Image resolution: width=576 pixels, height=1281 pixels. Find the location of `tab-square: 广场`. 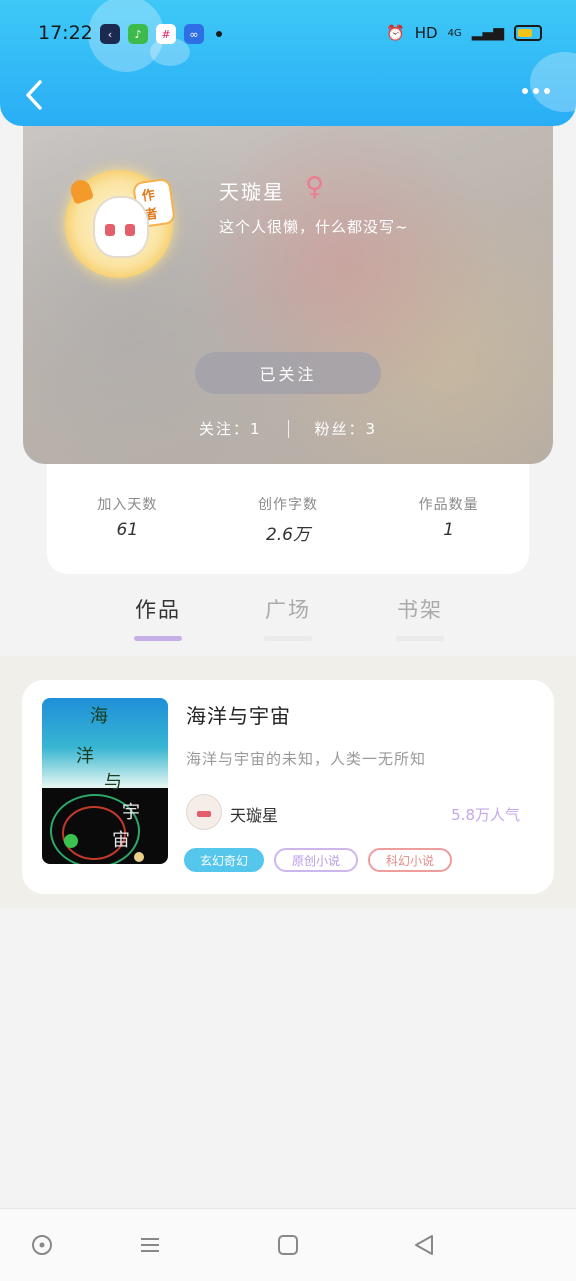

tab-square: 广场 is located at coordinates (288, 617).